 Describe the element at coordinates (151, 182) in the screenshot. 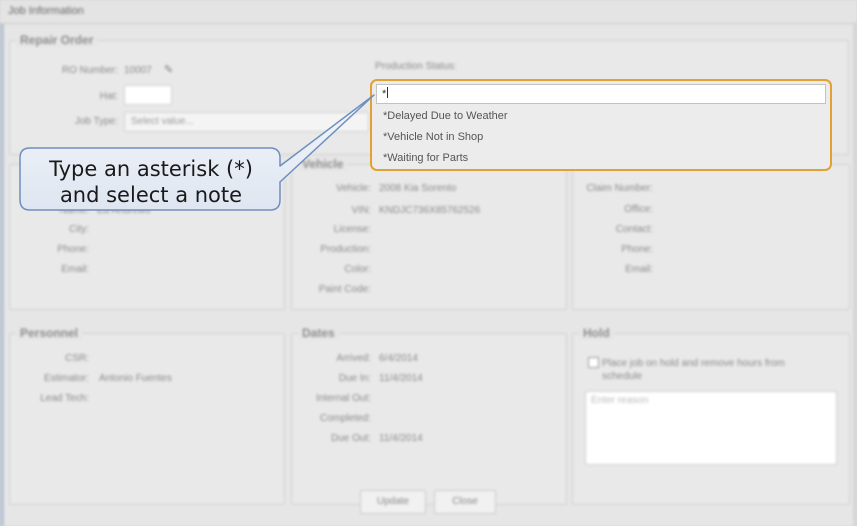

I see `callout-text: Type an asterisk (*) and select a note` at that location.